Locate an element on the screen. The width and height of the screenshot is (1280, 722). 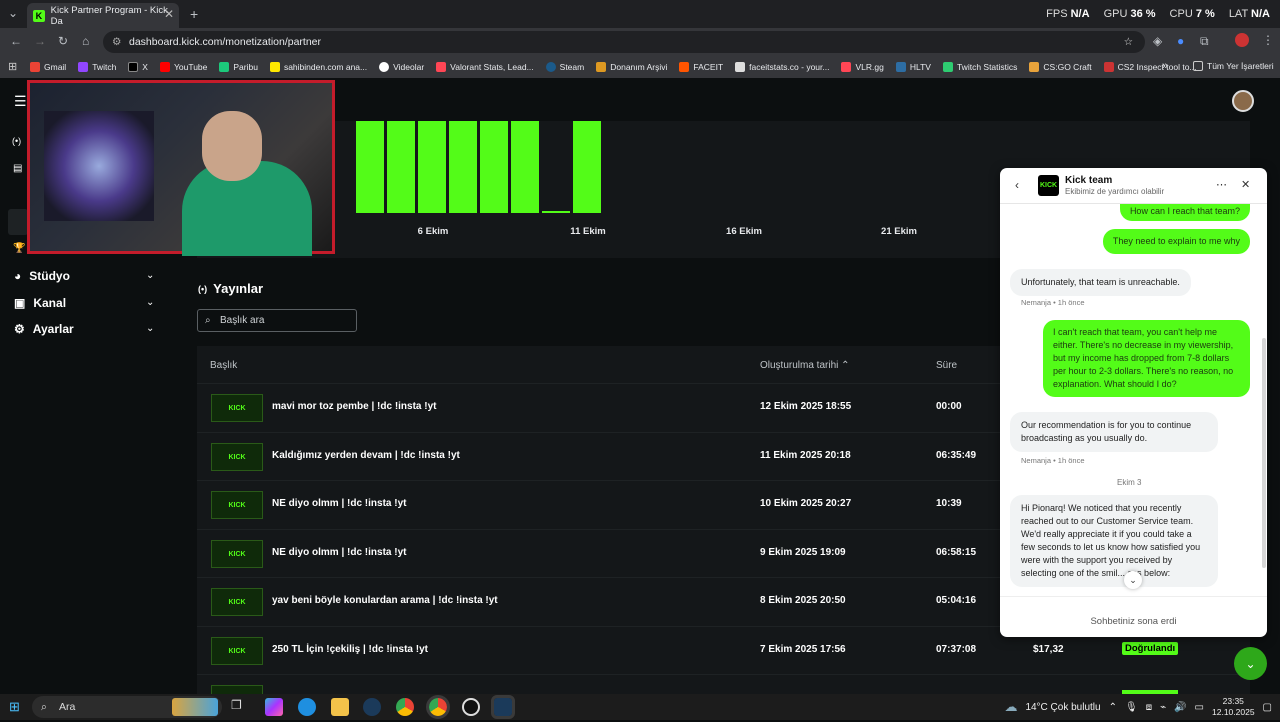
bookmark-videolar: Videolar is located at coordinates (401, 67).